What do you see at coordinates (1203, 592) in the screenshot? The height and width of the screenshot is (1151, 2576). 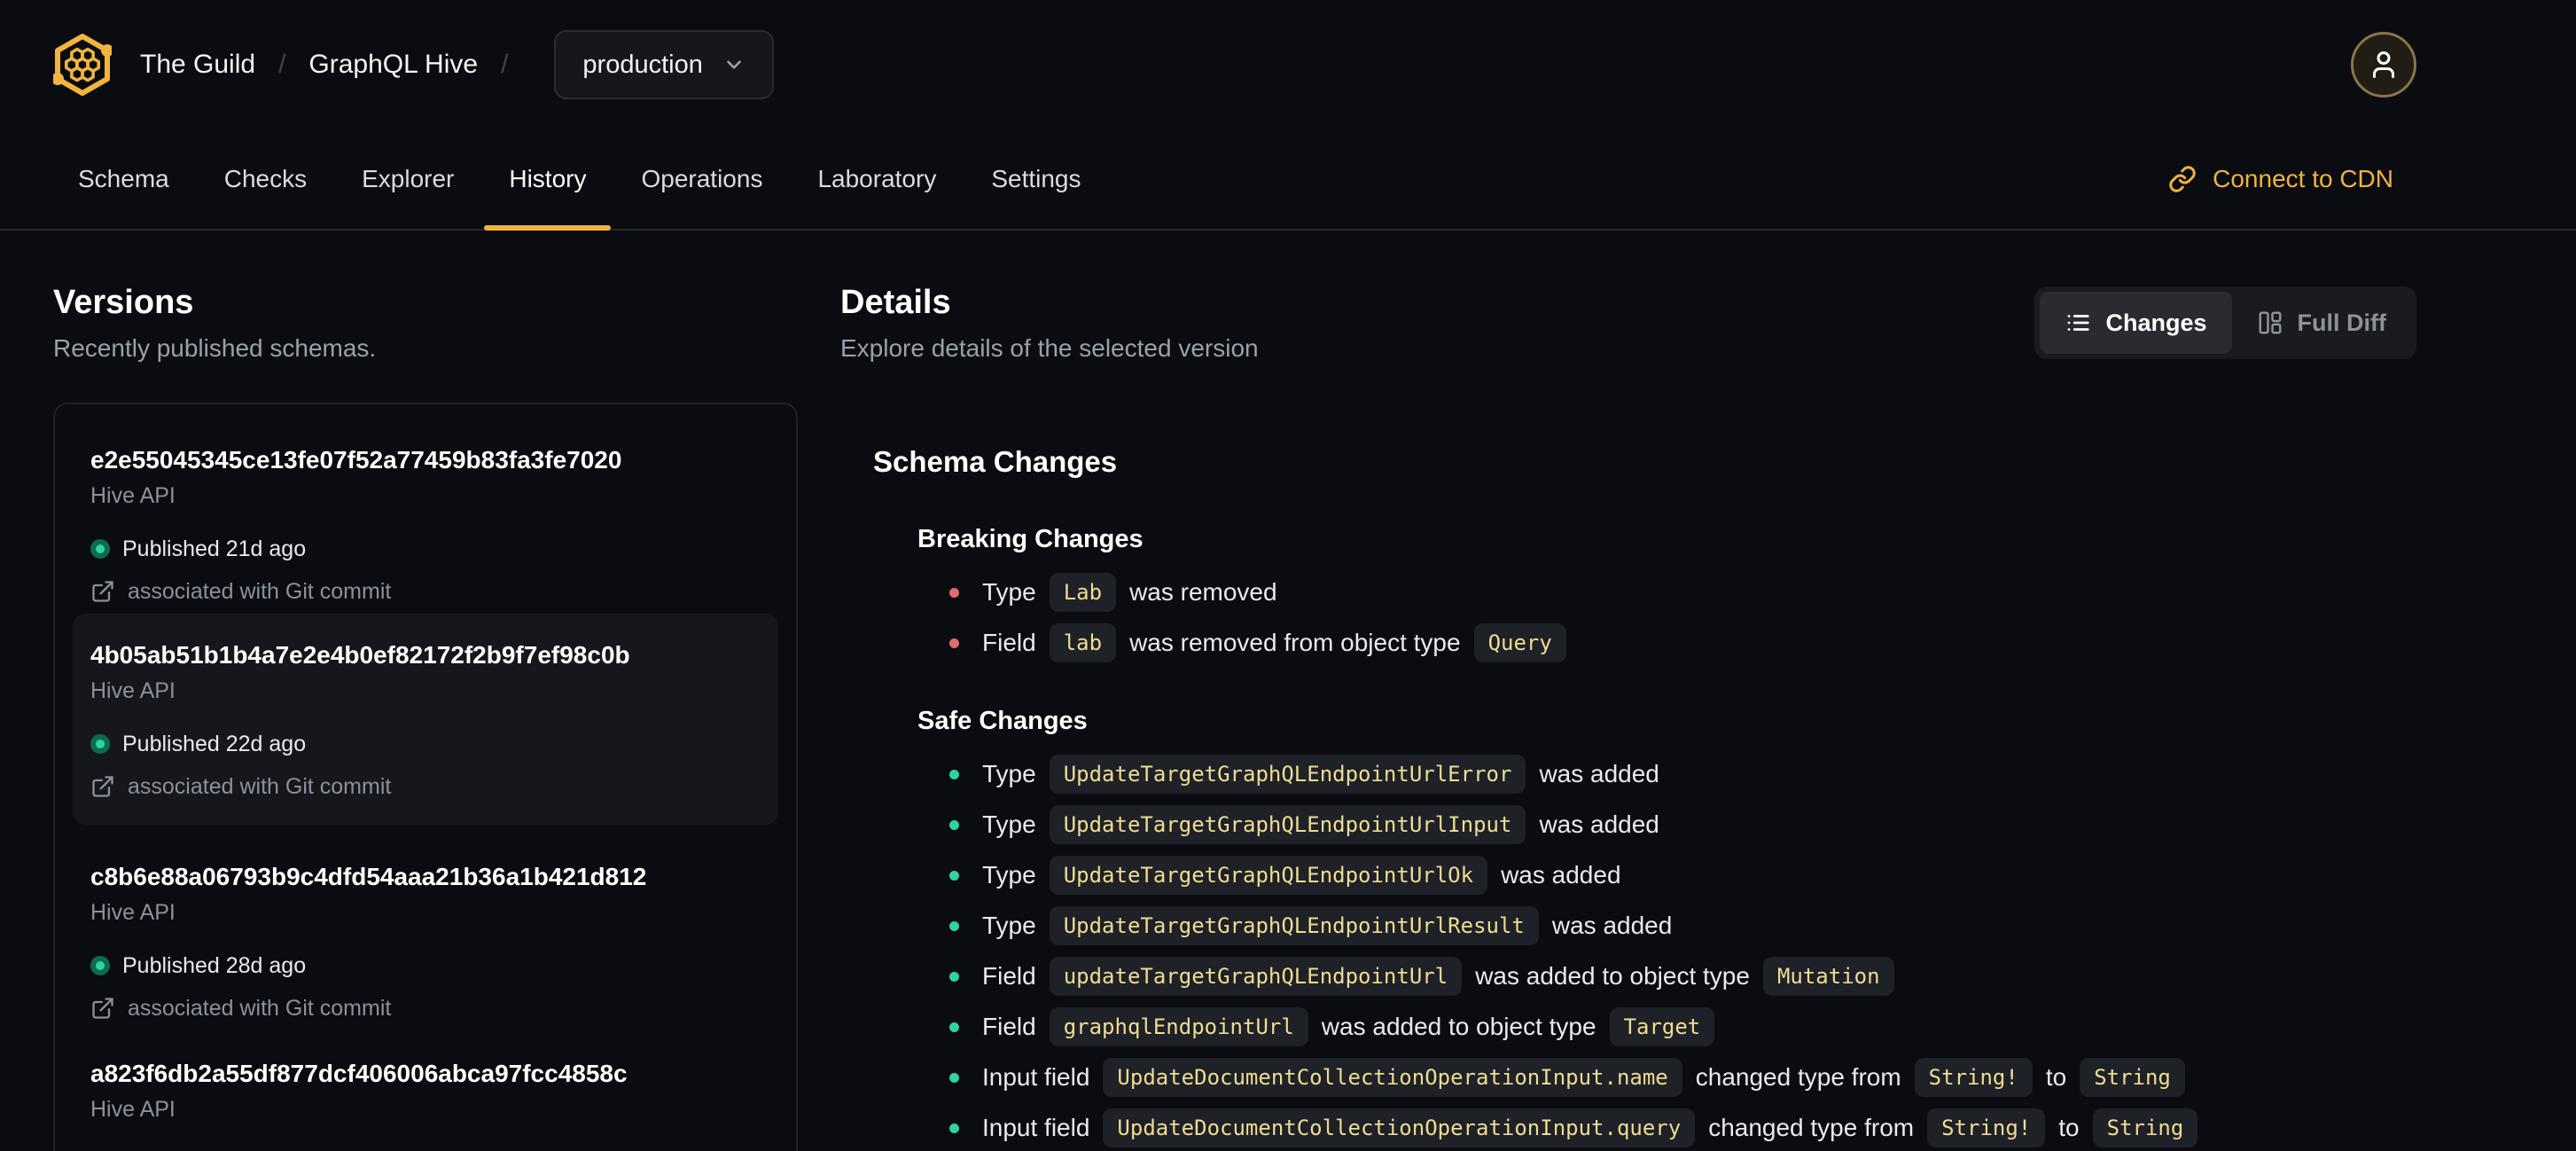 I see `change-text: was removed` at bounding box center [1203, 592].